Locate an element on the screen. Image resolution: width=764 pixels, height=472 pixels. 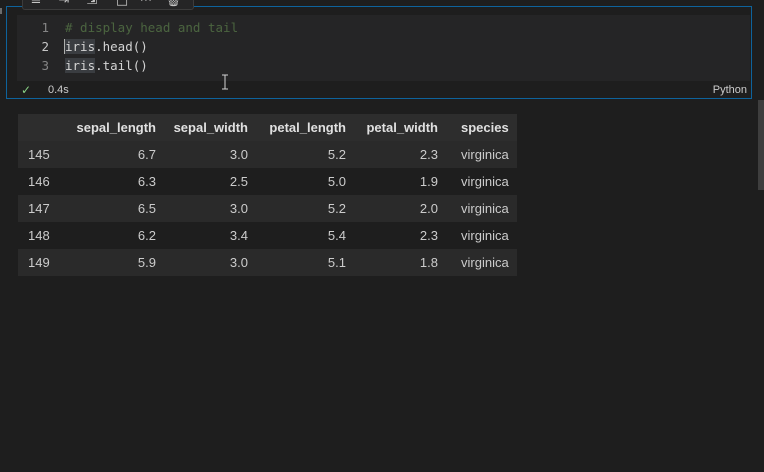
row-index: 147 is located at coordinates (39, 208).